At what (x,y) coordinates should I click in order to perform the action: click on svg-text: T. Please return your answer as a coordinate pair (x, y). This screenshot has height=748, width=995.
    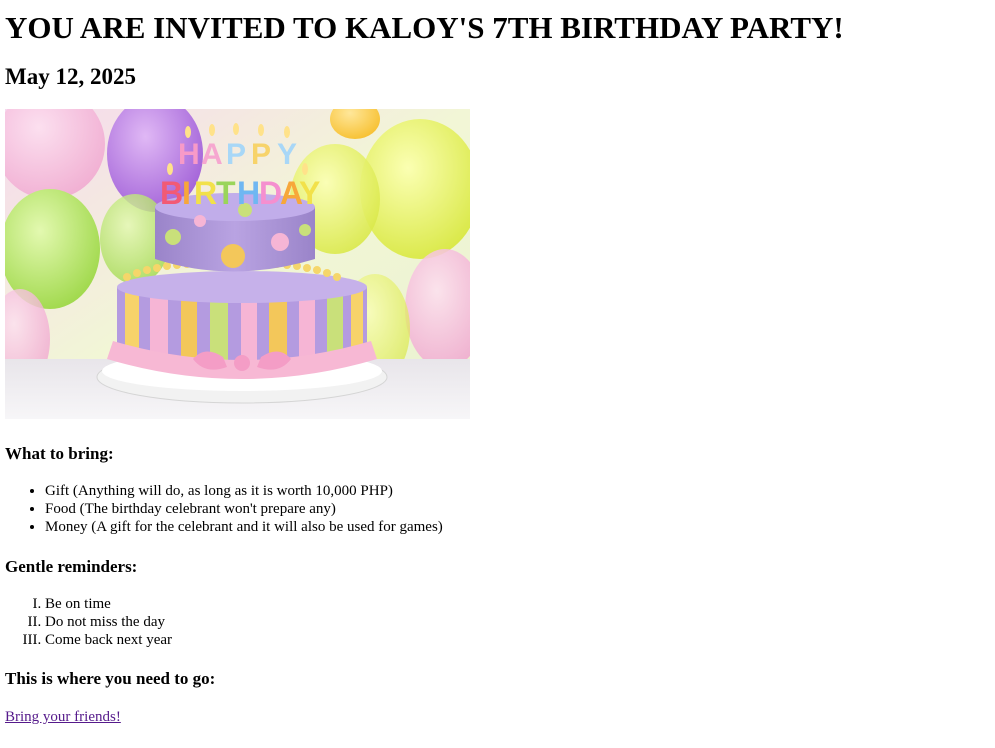
    Looking at the image, I should click on (226, 193).